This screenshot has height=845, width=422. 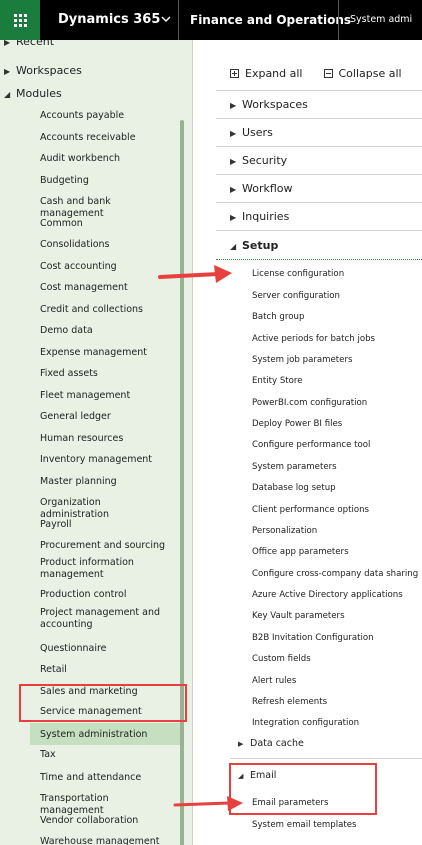 I want to click on module-item: Accounts receivable, so click(x=104, y=138).